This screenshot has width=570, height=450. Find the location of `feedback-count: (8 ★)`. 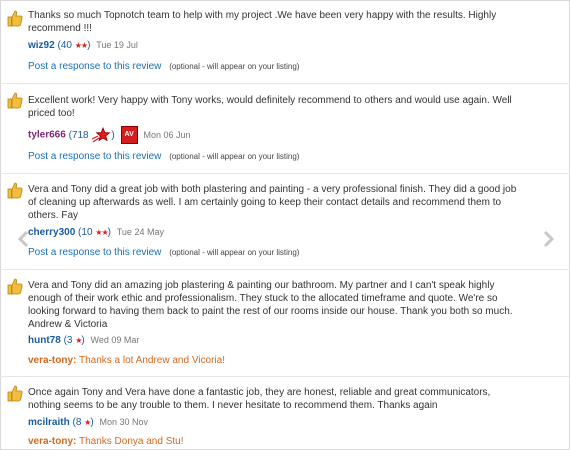

feedback-count: (8 ★) is located at coordinates (83, 422).